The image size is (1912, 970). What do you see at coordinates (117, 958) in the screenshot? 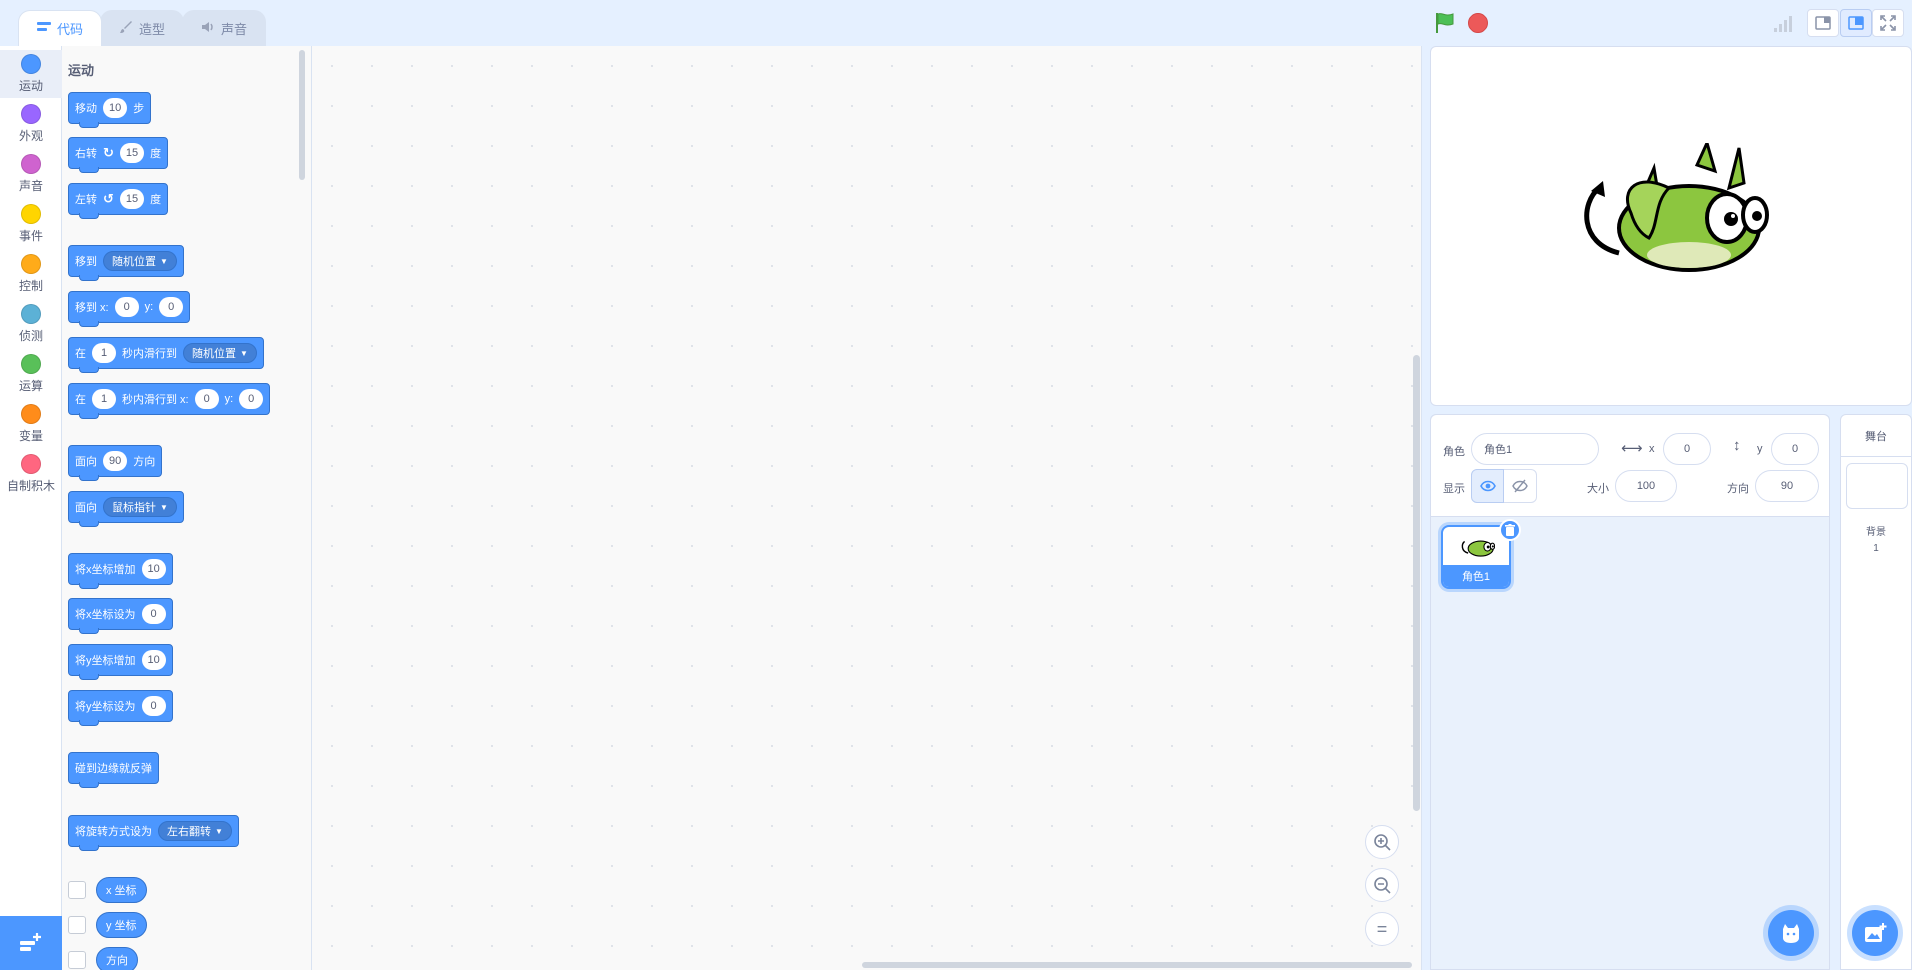
I see `reporter-direction: 方向` at bounding box center [117, 958].